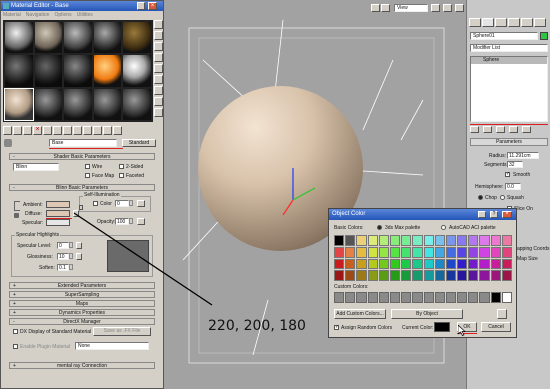 Image resolution: width=550 pixels, height=389 pixels. Describe the element at coordinates (76, 213) in the screenshot. I see `diffuse-map-button` at that location.